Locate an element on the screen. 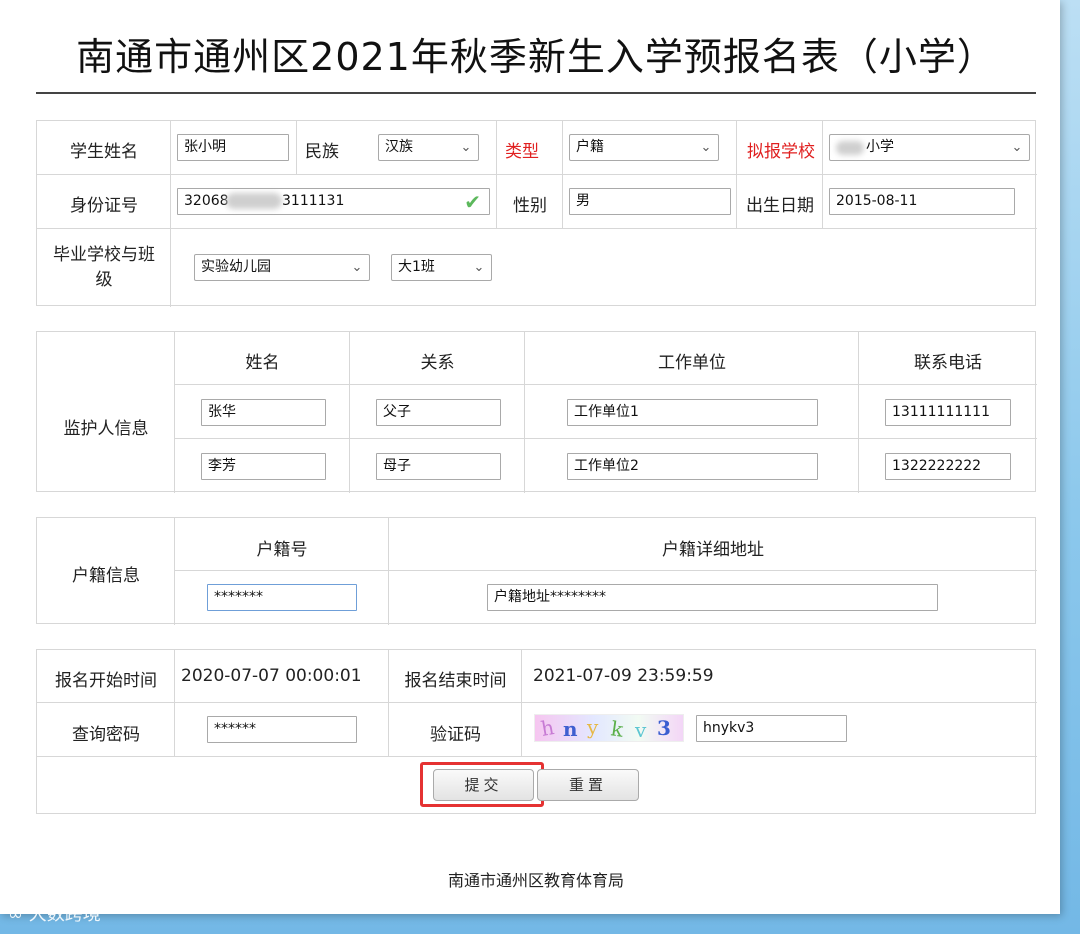  captcha-label: 验证码 is located at coordinates (455, 735).